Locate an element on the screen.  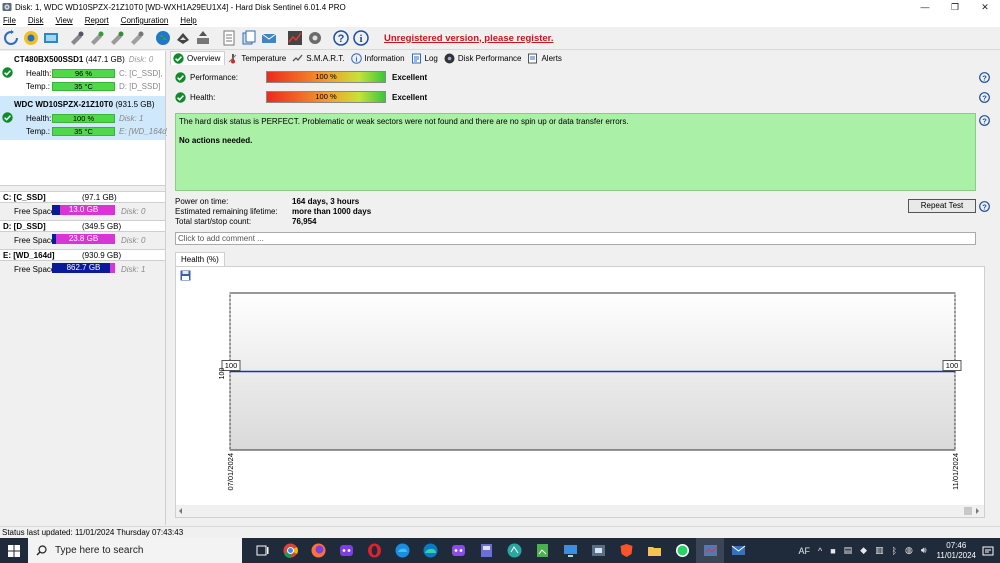
brave-icon is located at coordinates (626, 550).